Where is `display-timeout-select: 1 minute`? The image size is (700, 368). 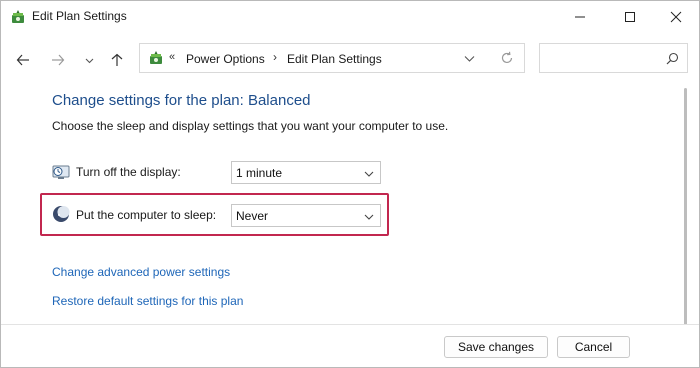
display-timeout-select: 1 minute is located at coordinates (306, 172).